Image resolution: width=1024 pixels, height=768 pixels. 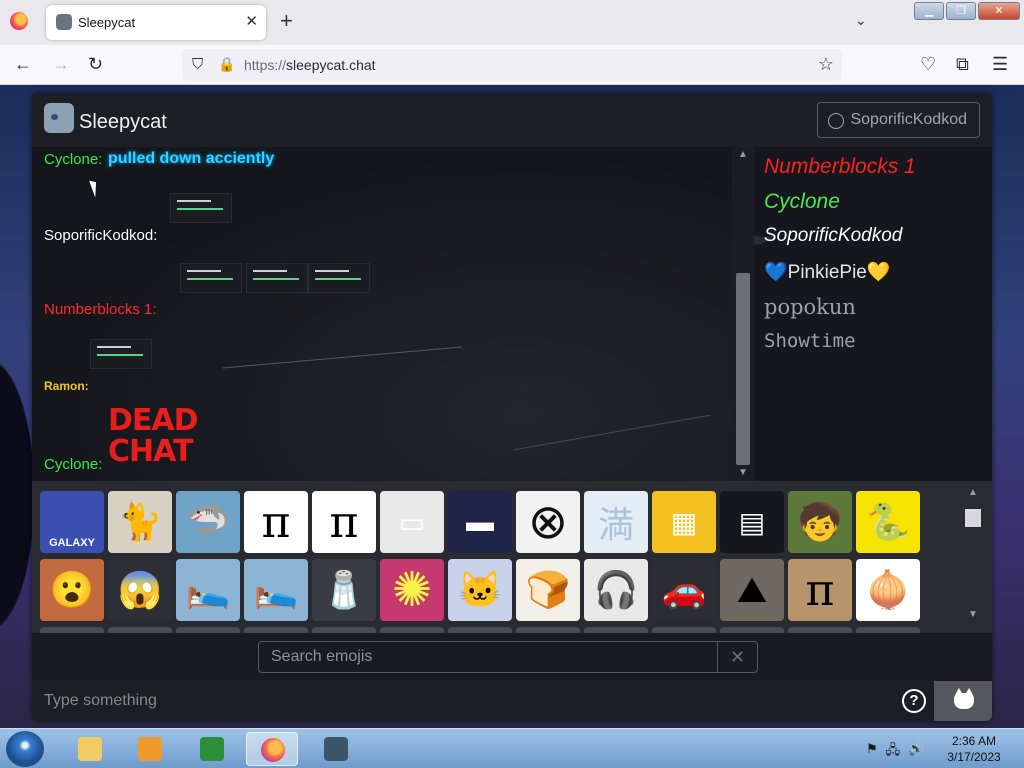 I want to click on bookmark-star-icon: ☆, so click(x=826, y=64).